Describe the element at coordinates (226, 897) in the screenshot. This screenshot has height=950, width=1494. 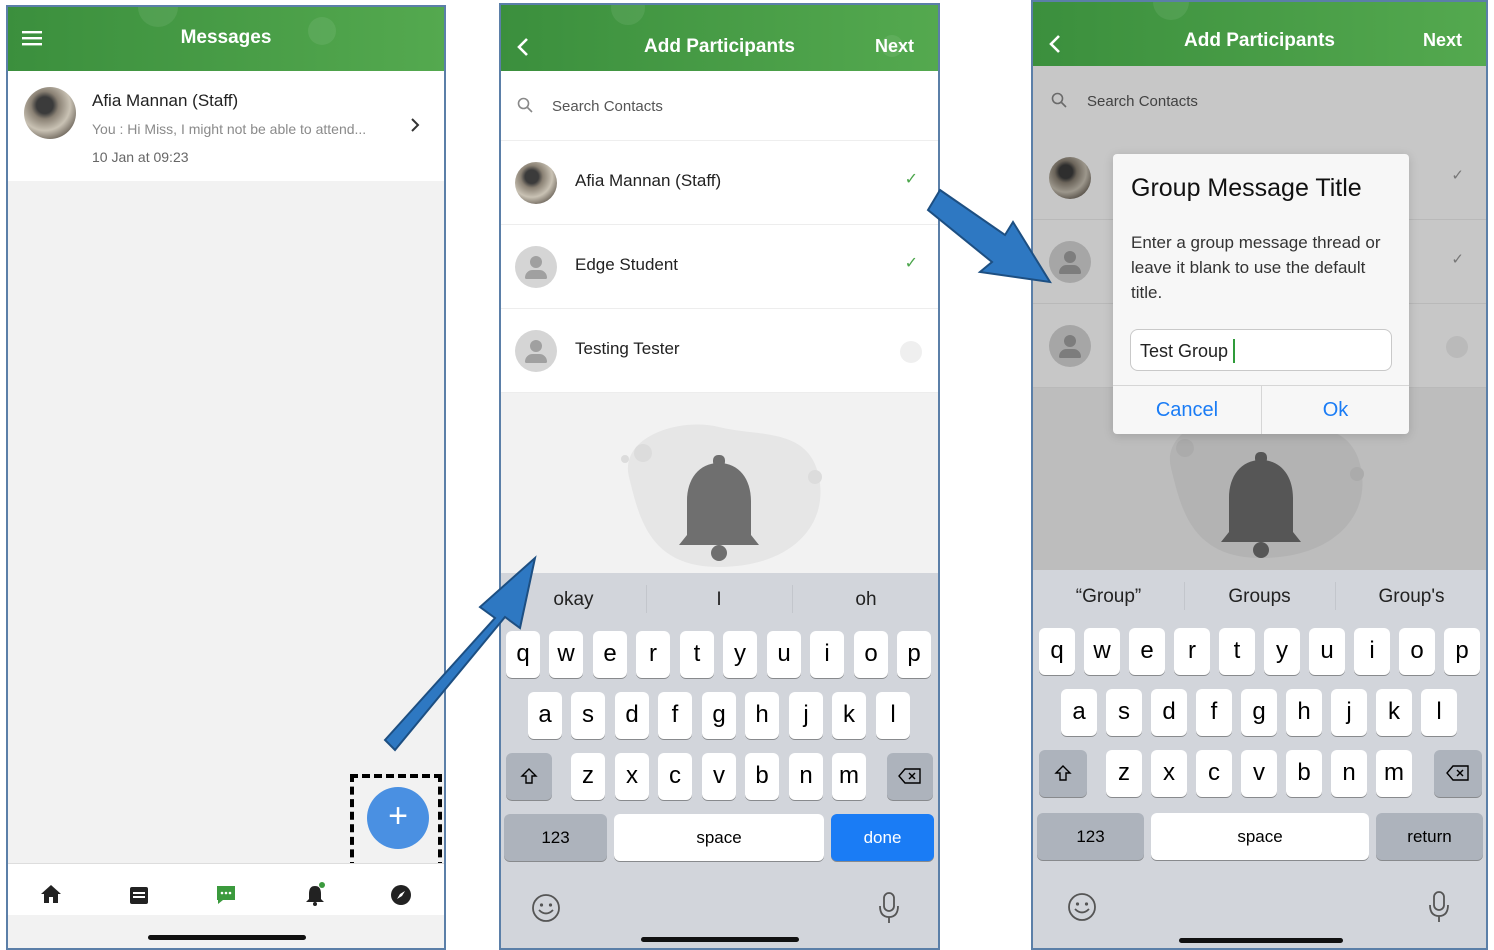
I see `messages-icon` at that location.